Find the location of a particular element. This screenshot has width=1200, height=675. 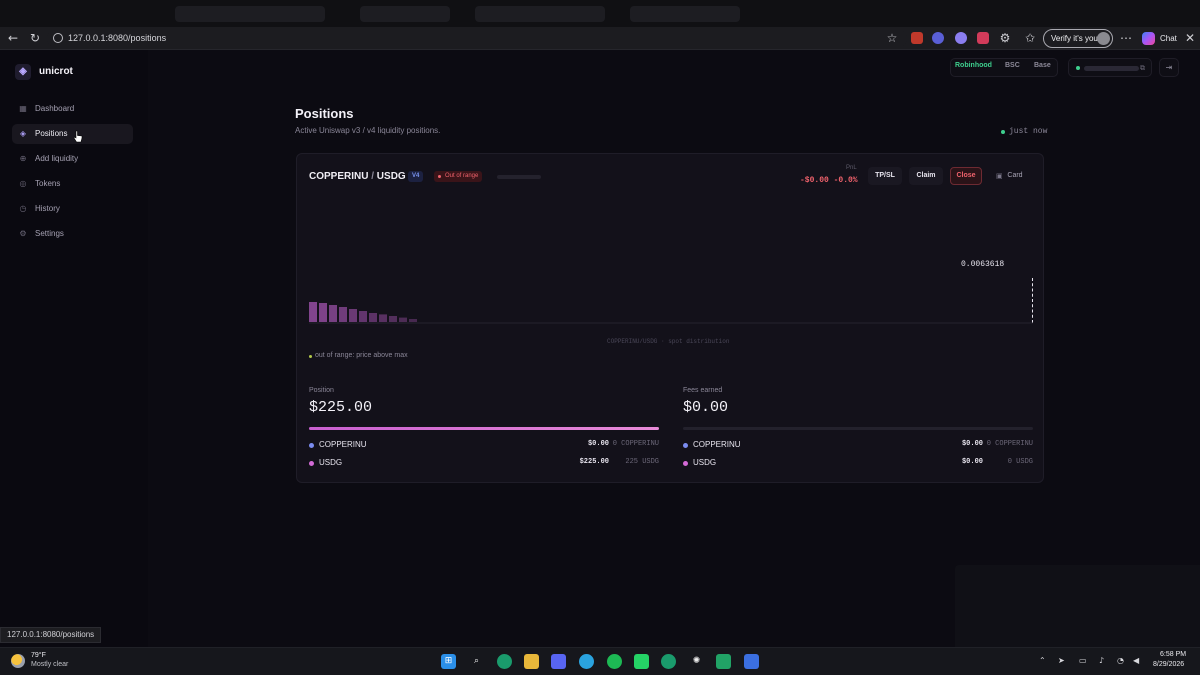

favorites-icon: ✩ is located at coordinates (1030, 38).